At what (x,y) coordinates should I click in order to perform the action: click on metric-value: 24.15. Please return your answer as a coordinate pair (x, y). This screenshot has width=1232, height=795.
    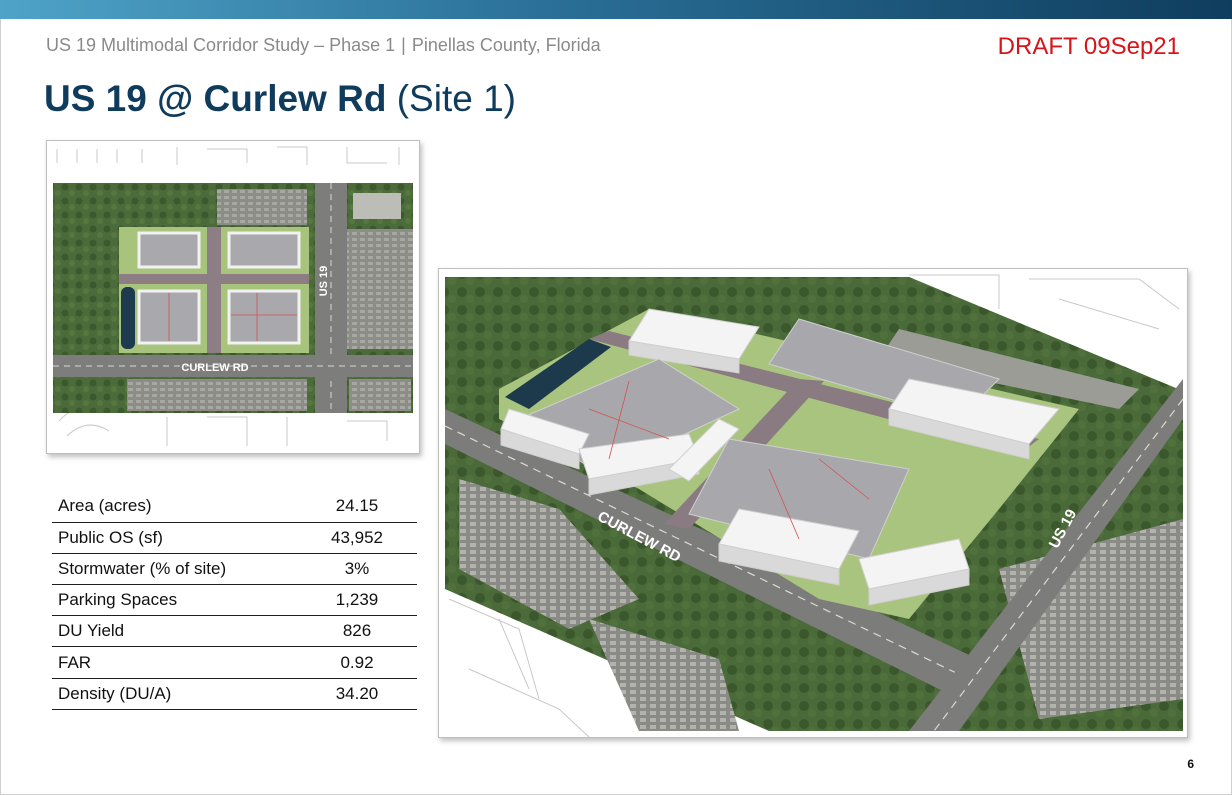
    Looking at the image, I should click on (357, 507).